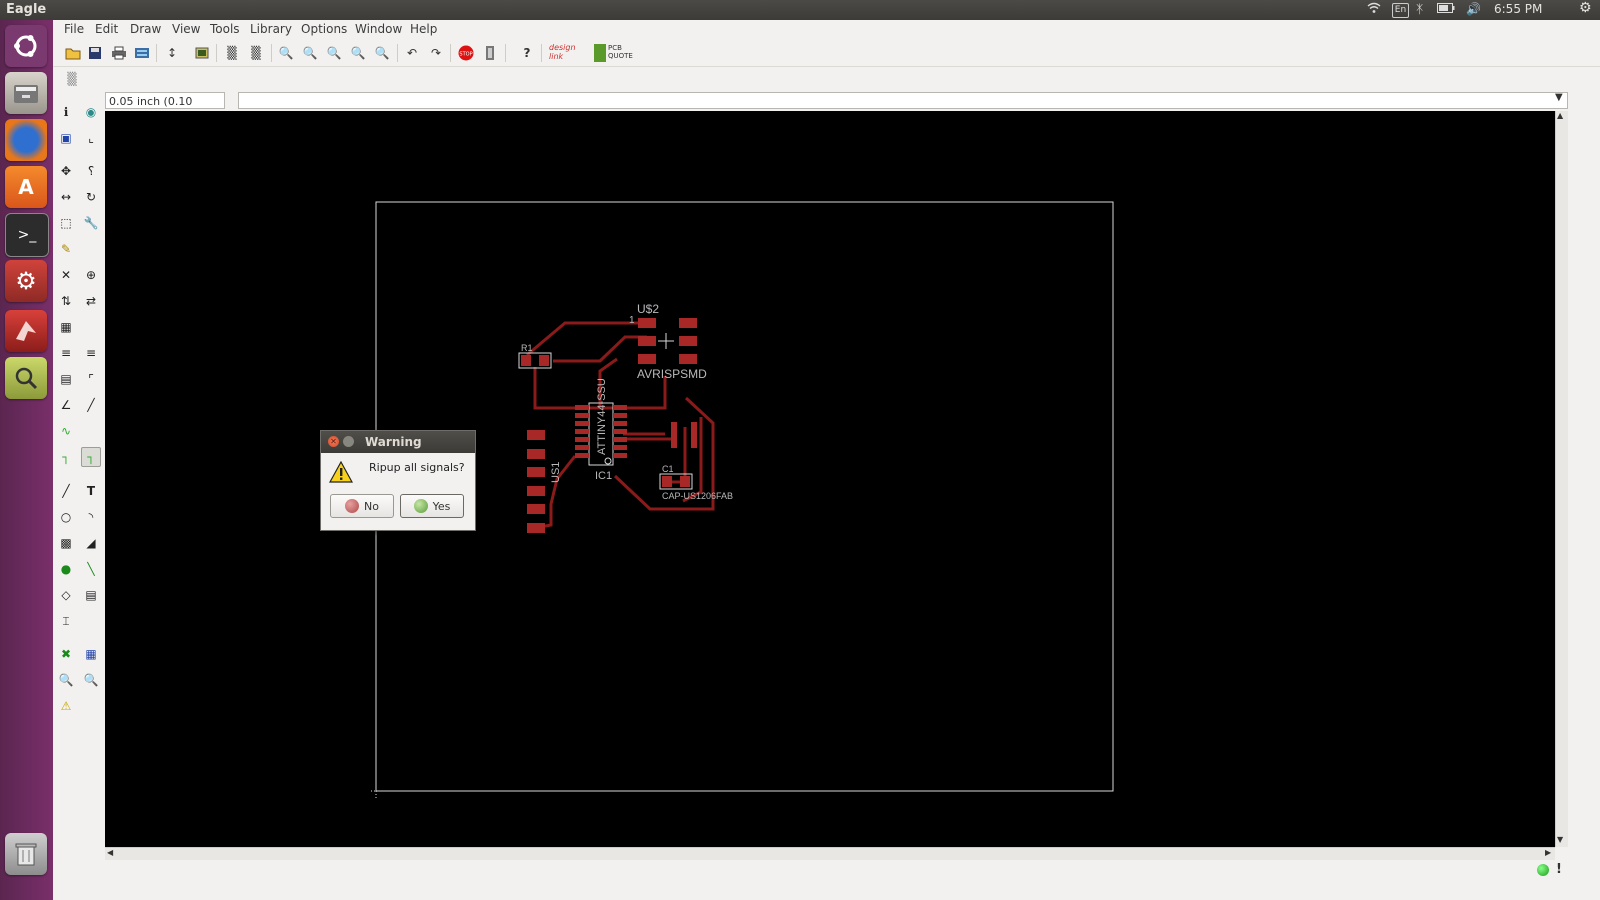 The height and width of the screenshot is (900, 1600). What do you see at coordinates (466, 53) in the screenshot?
I see `stop-icon: STOP` at bounding box center [466, 53].